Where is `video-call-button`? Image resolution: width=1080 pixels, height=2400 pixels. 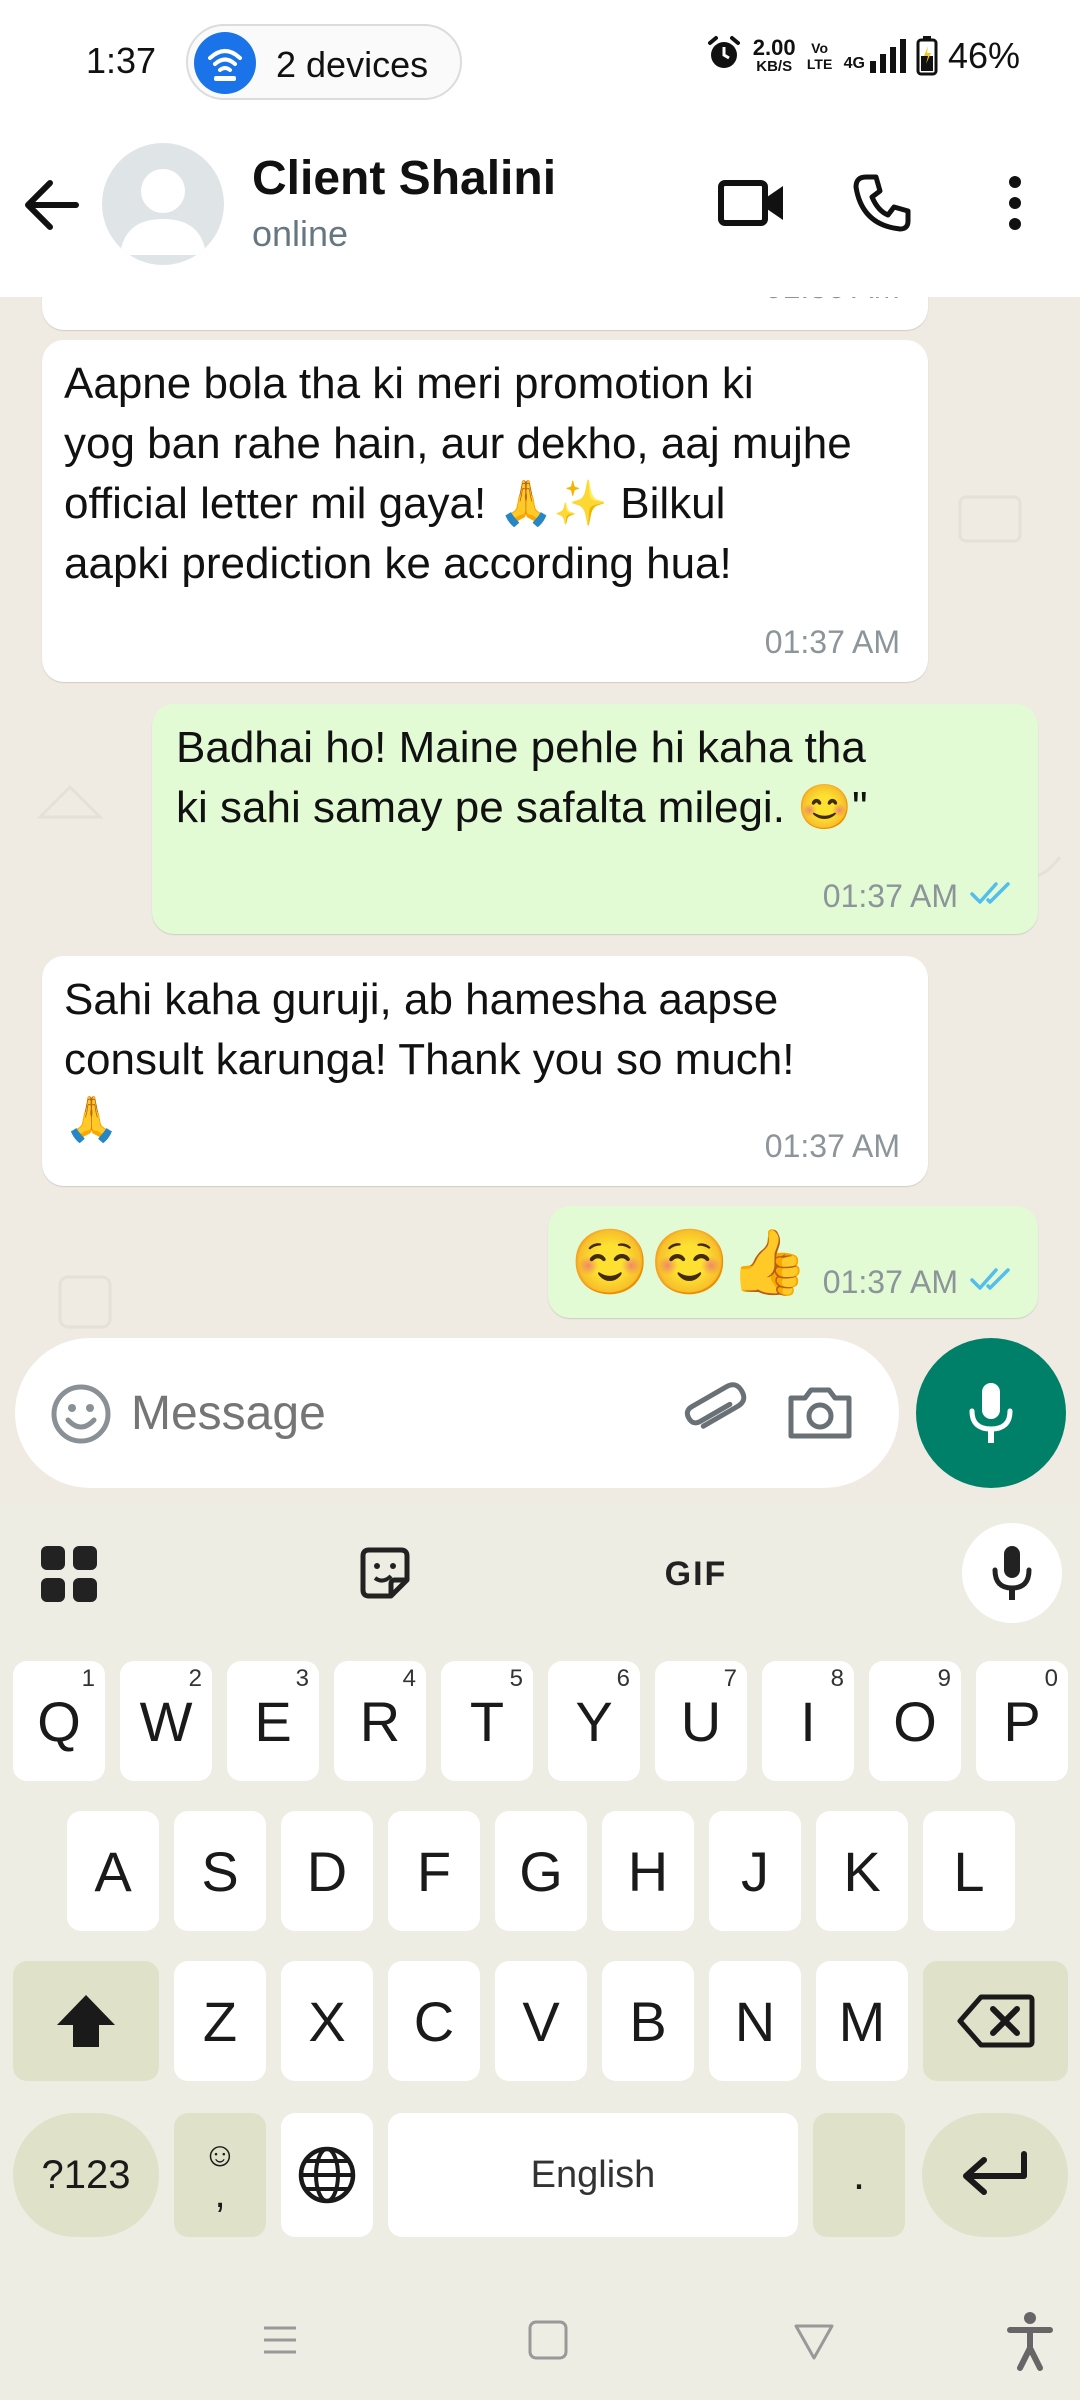
video-call-button is located at coordinates (752, 203).